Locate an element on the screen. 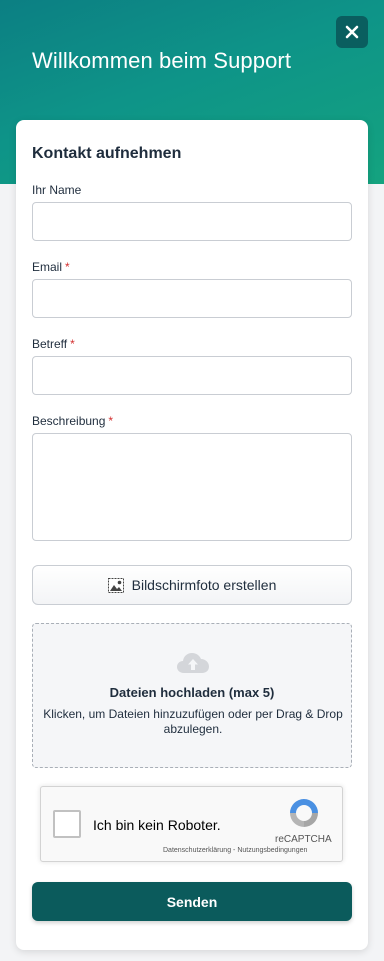 Image resolution: width=384 pixels, height=961 pixels. dropzone-title: Dateien hochladen (max 5) is located at coordinates (192, 692).